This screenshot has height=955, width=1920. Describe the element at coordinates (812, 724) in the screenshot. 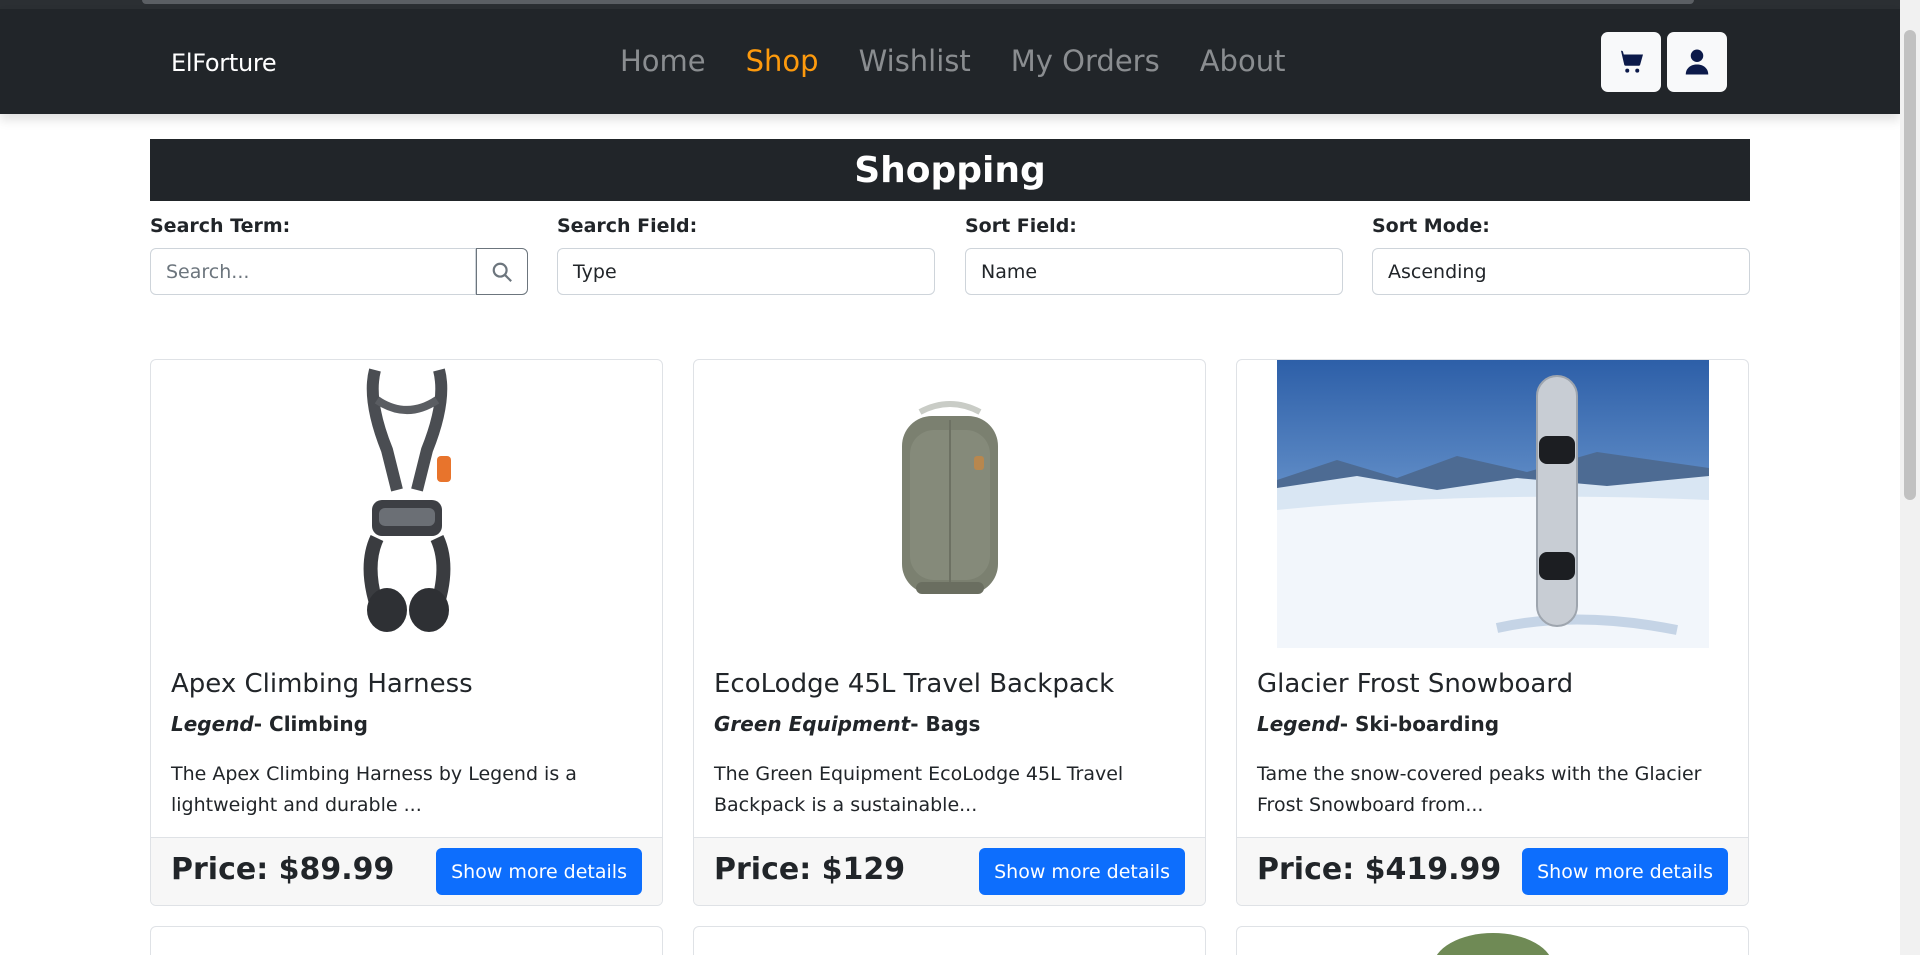

I see `product-brand: Green Equipment` at that location.